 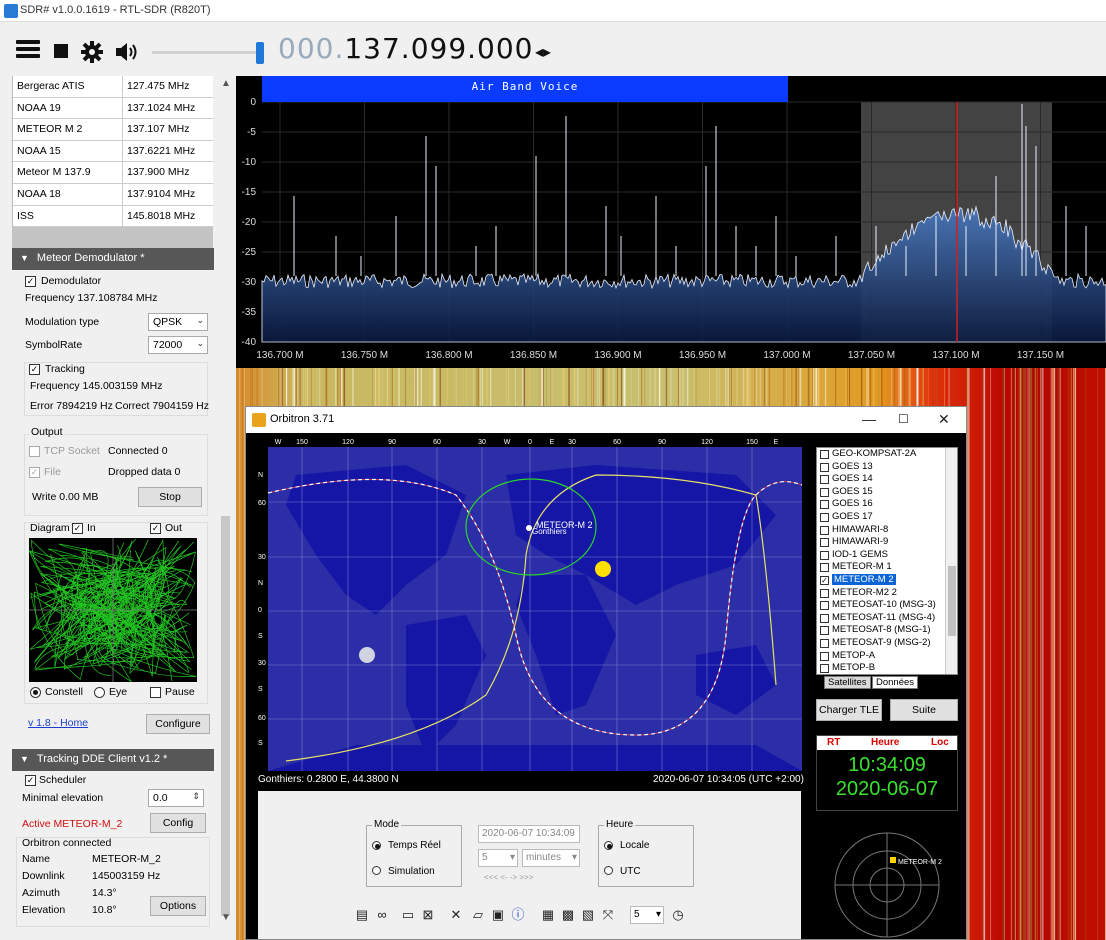 What do you see at coordinates (408, 915) in the screenshot?
I see `minimize-window-icon: ▭` at bounding box center [408, 915].